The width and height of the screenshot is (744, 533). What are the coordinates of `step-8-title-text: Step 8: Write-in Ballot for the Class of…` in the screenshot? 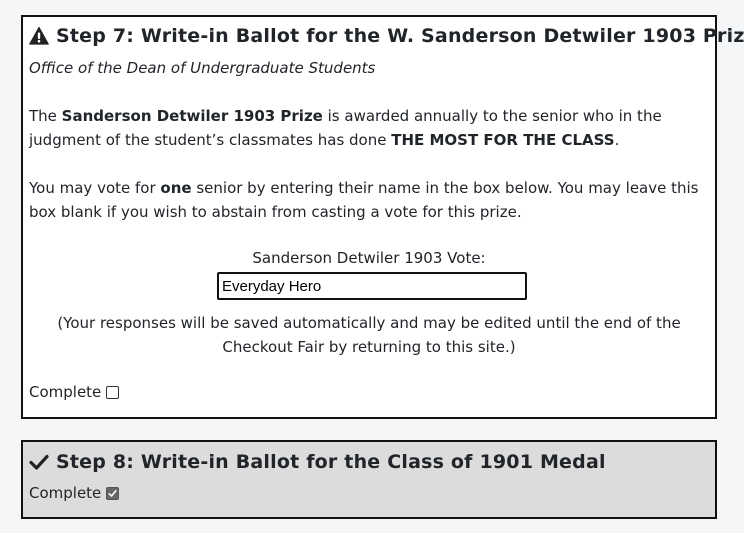 It's located at (331, 462).